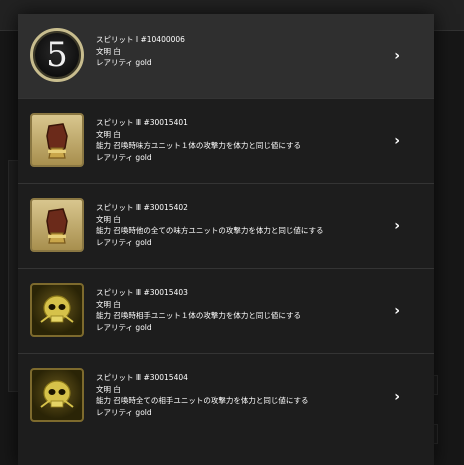  Describe the element at coordinates (142, 122) in the screenshot. I see `spirit-title: スピリット Ⅲ #30015401` at that location.